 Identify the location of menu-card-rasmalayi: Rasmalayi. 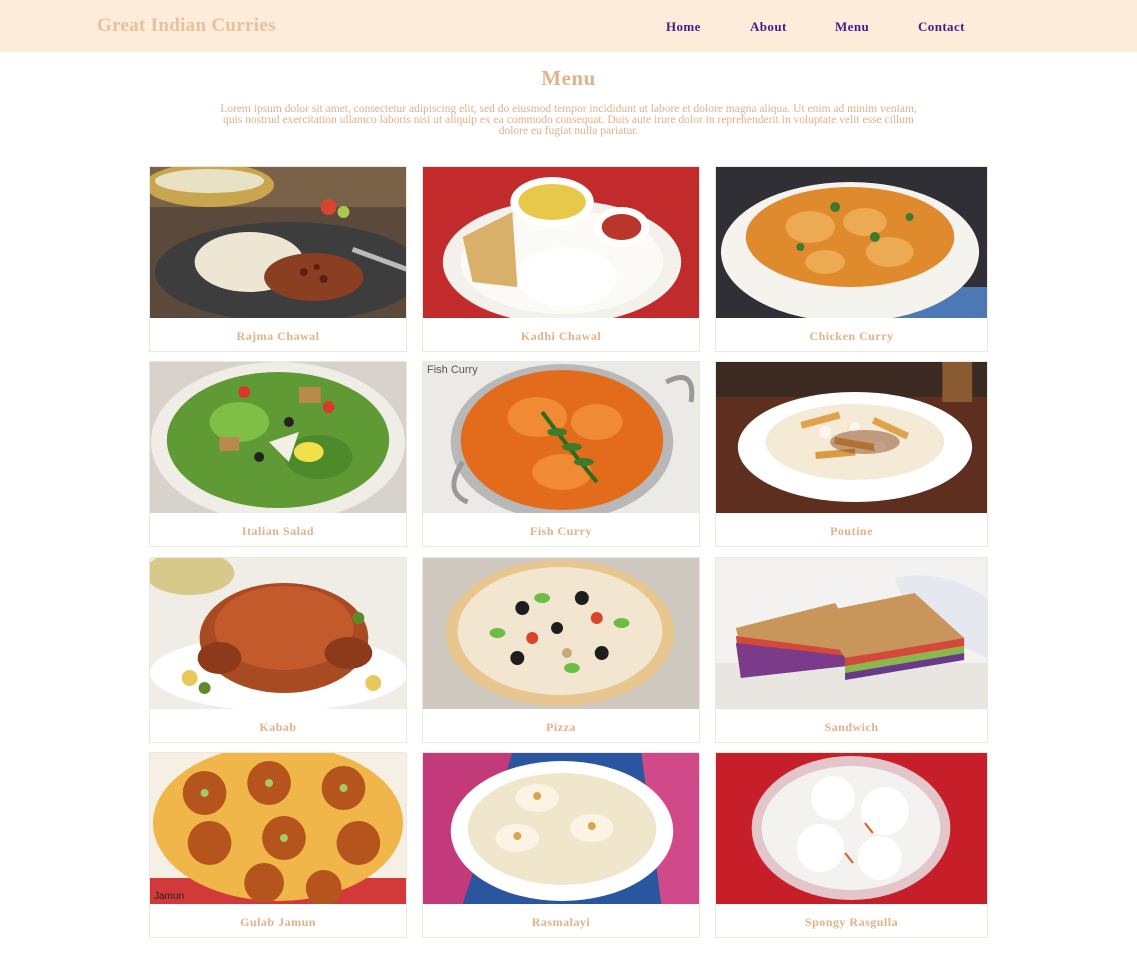
(561, 845).